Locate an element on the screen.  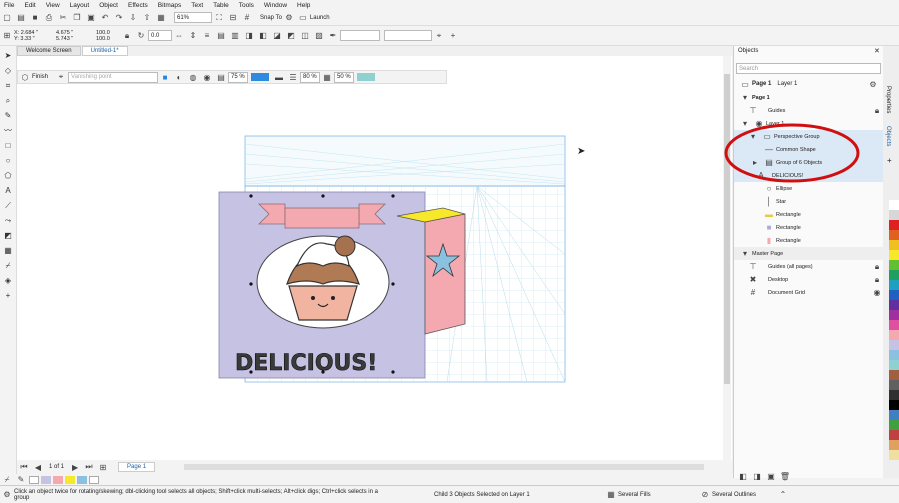
open-icon: ▤ is located at coordinates (21, 18).